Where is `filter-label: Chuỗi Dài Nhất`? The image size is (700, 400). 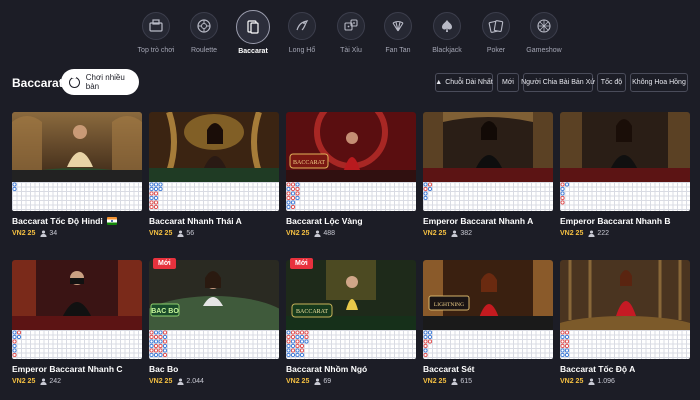 filter-label: Chuỗi Dài Nhất is located at coordinates (469, 82).